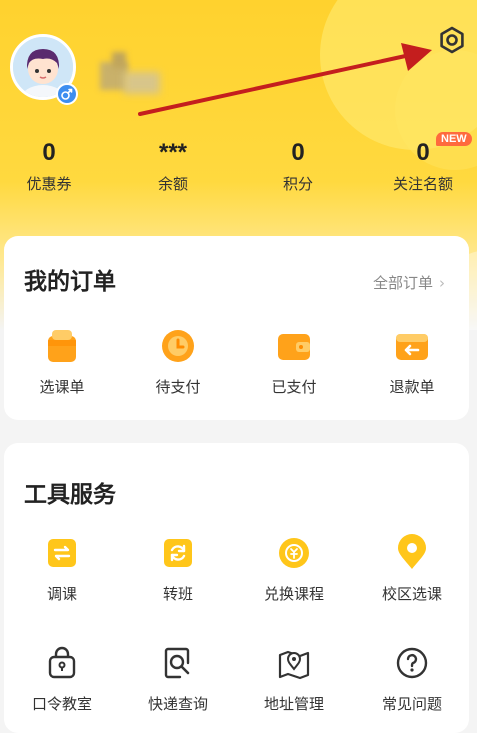  I want to click on tool-item-reschedule: 调课, so click(62, 568).